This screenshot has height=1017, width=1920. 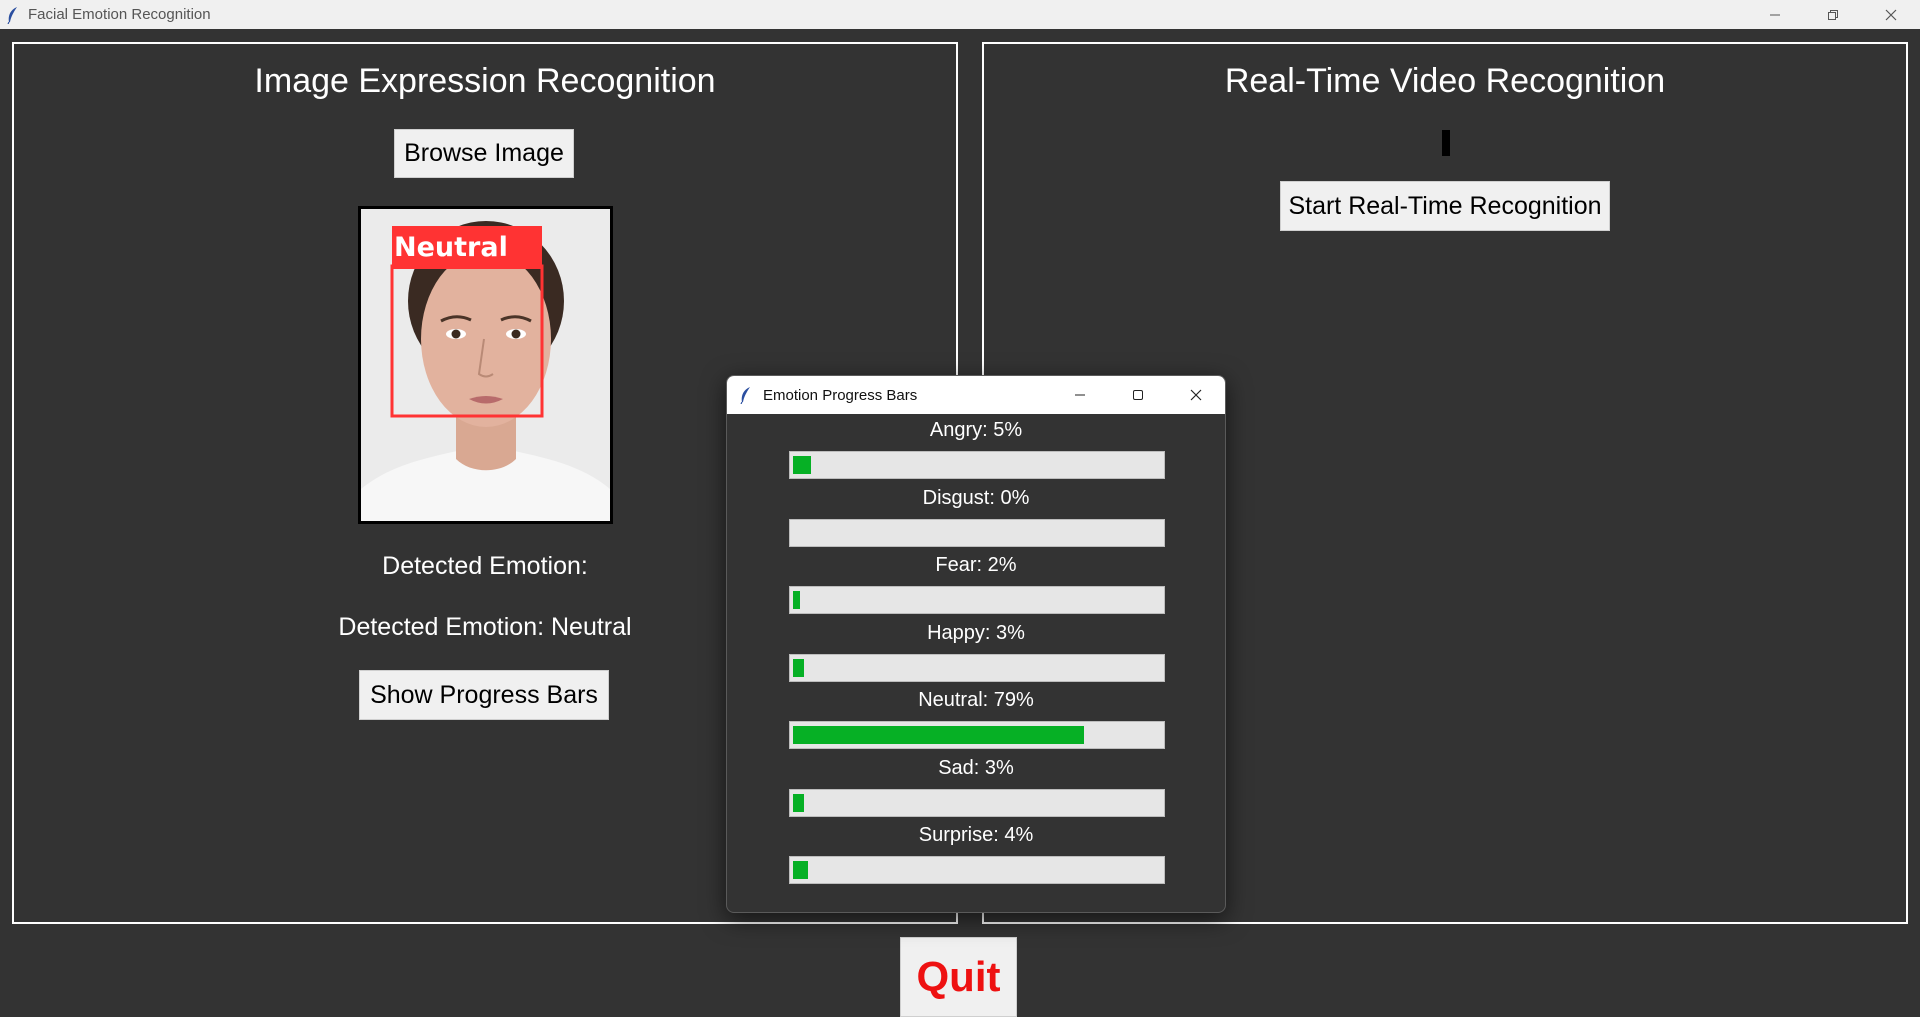 I want to click on image-emotion-label: Neutral, so click(x=451, y=247).